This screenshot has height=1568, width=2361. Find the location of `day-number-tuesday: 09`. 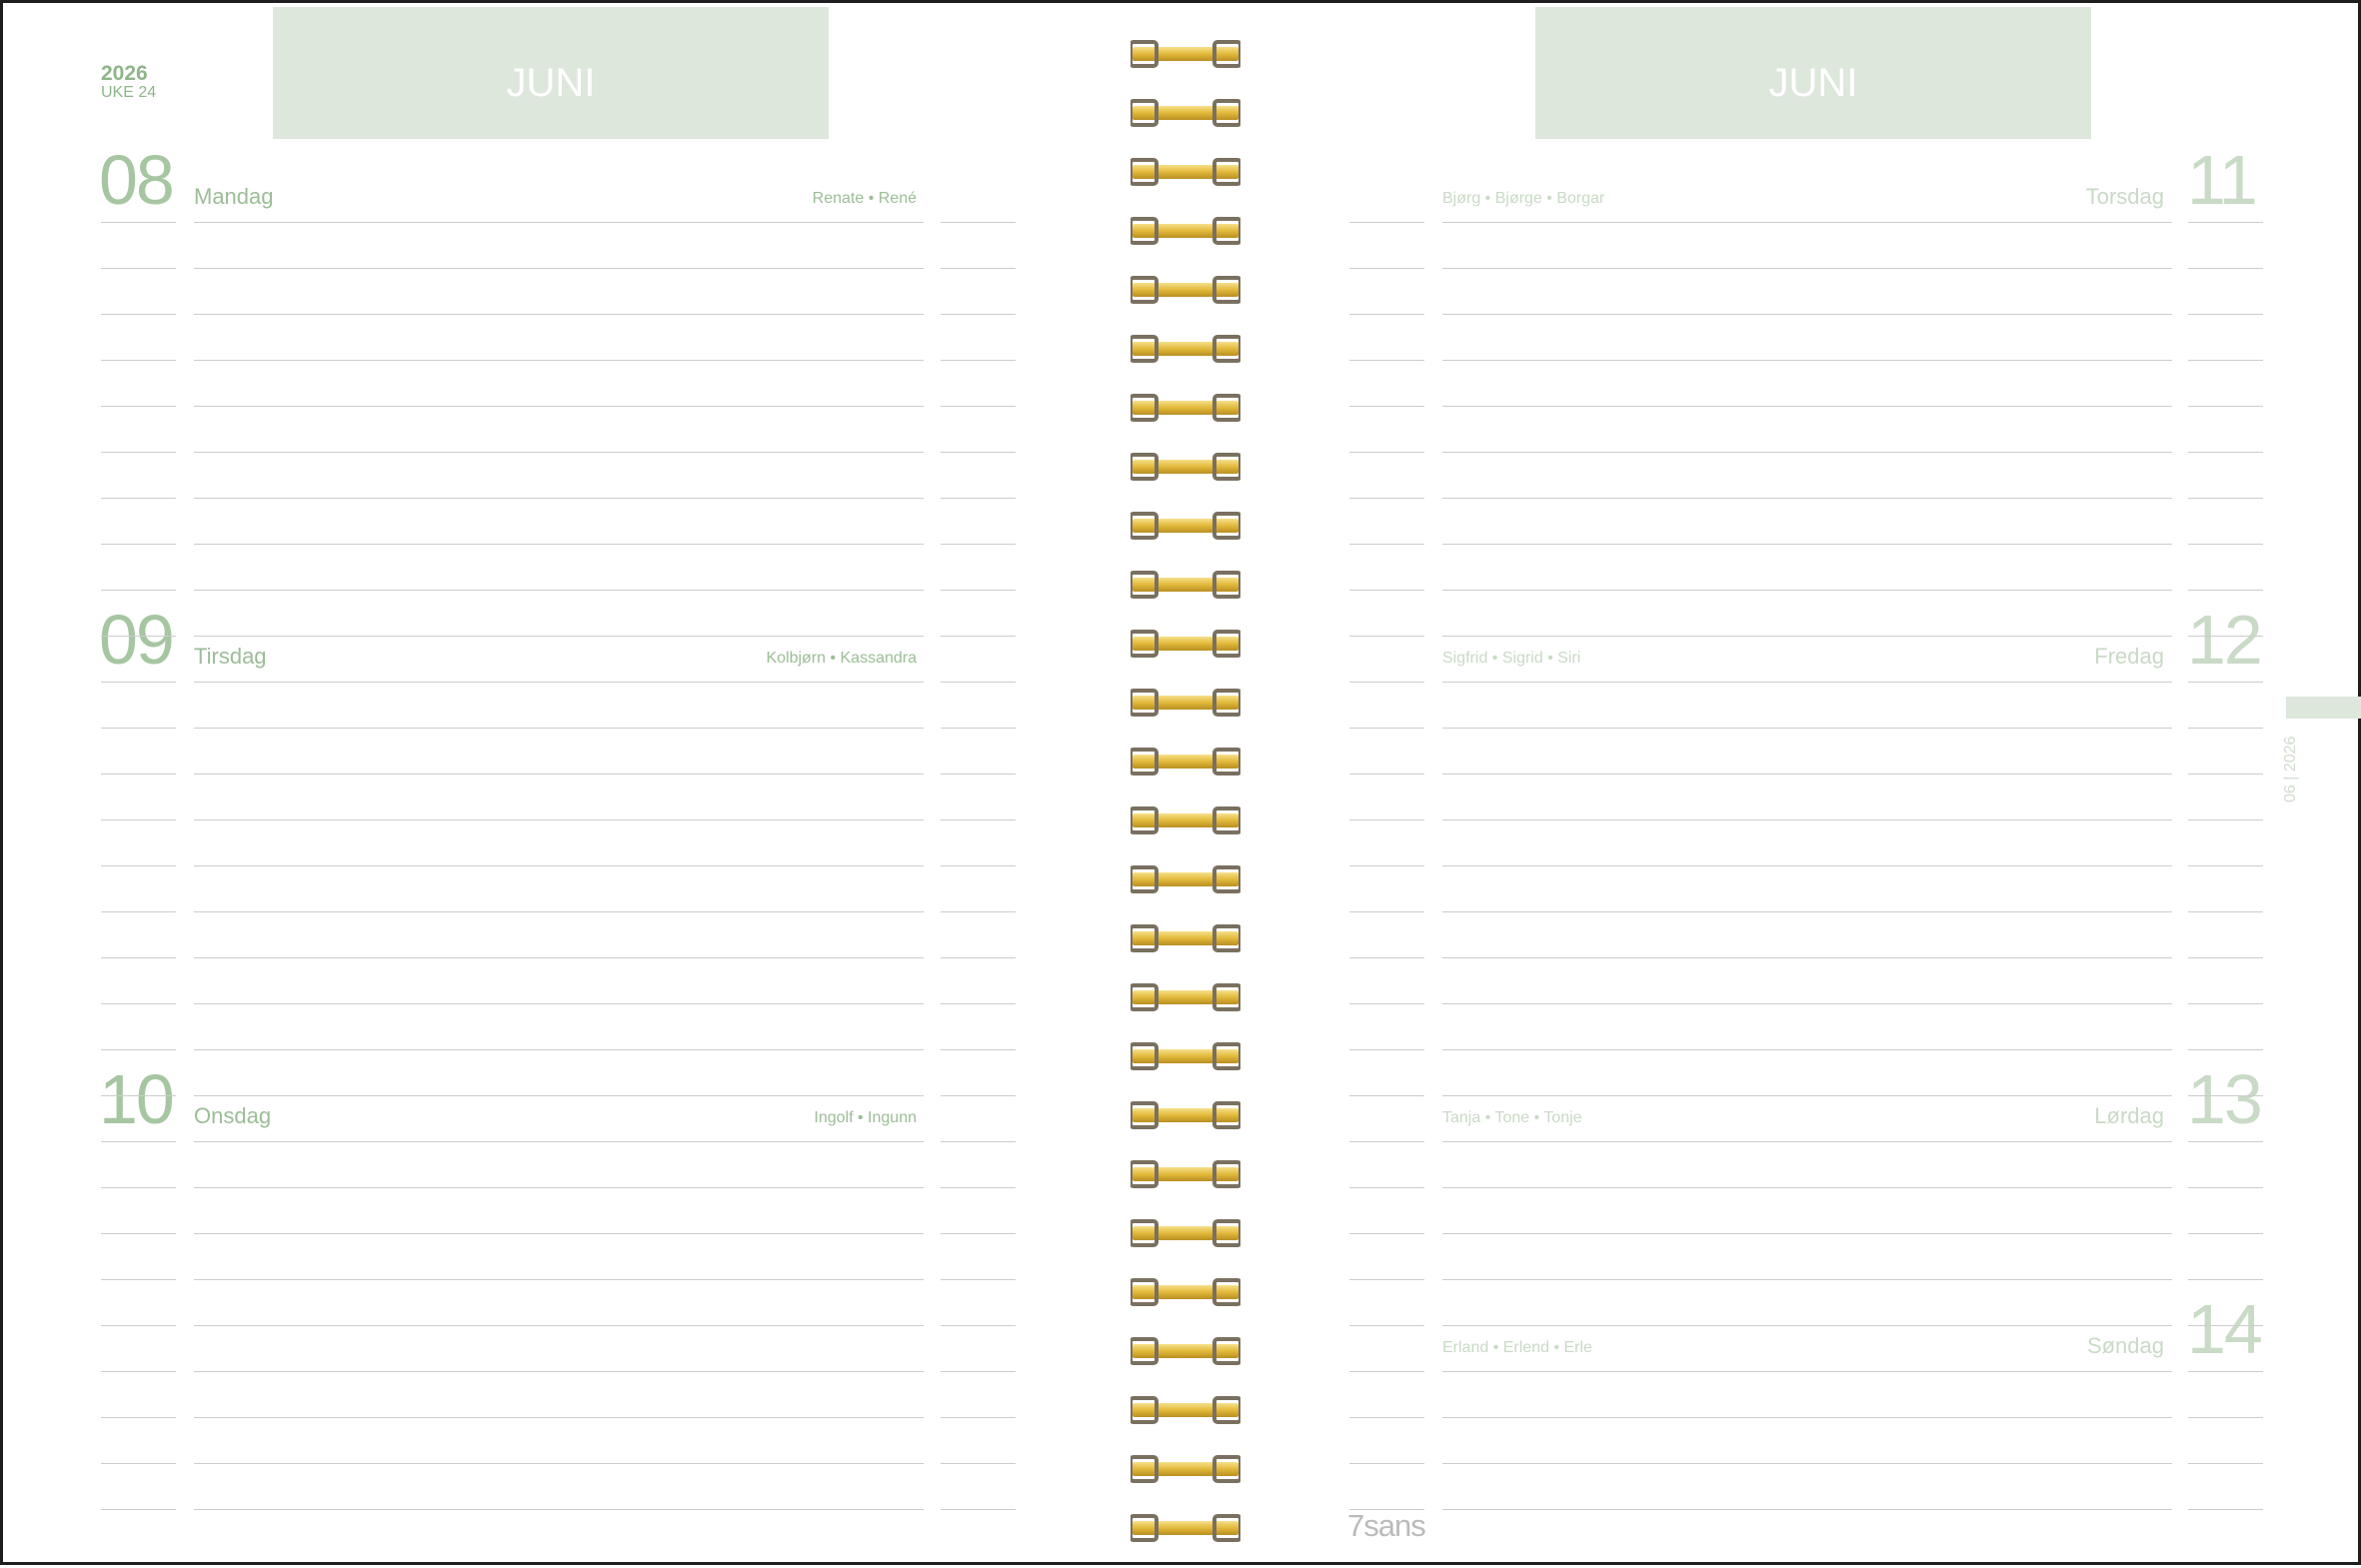

day-number-tuesday: 09 is located at coordinates (137, 640).